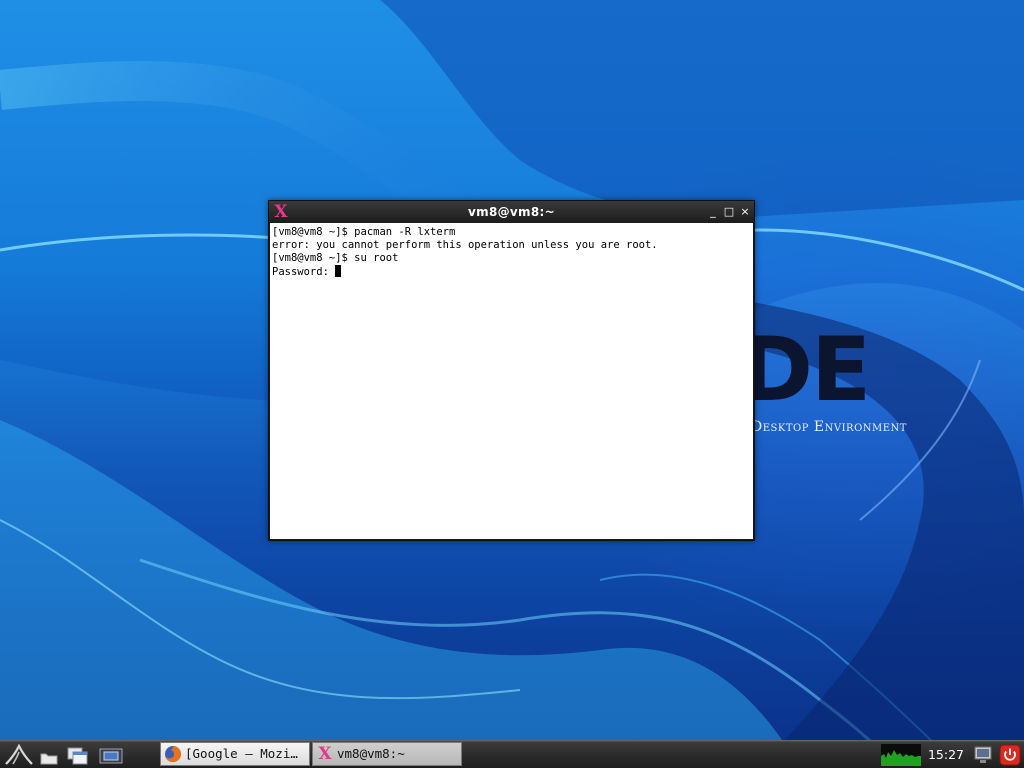  I want to click on network-icon, so click(983, 755).